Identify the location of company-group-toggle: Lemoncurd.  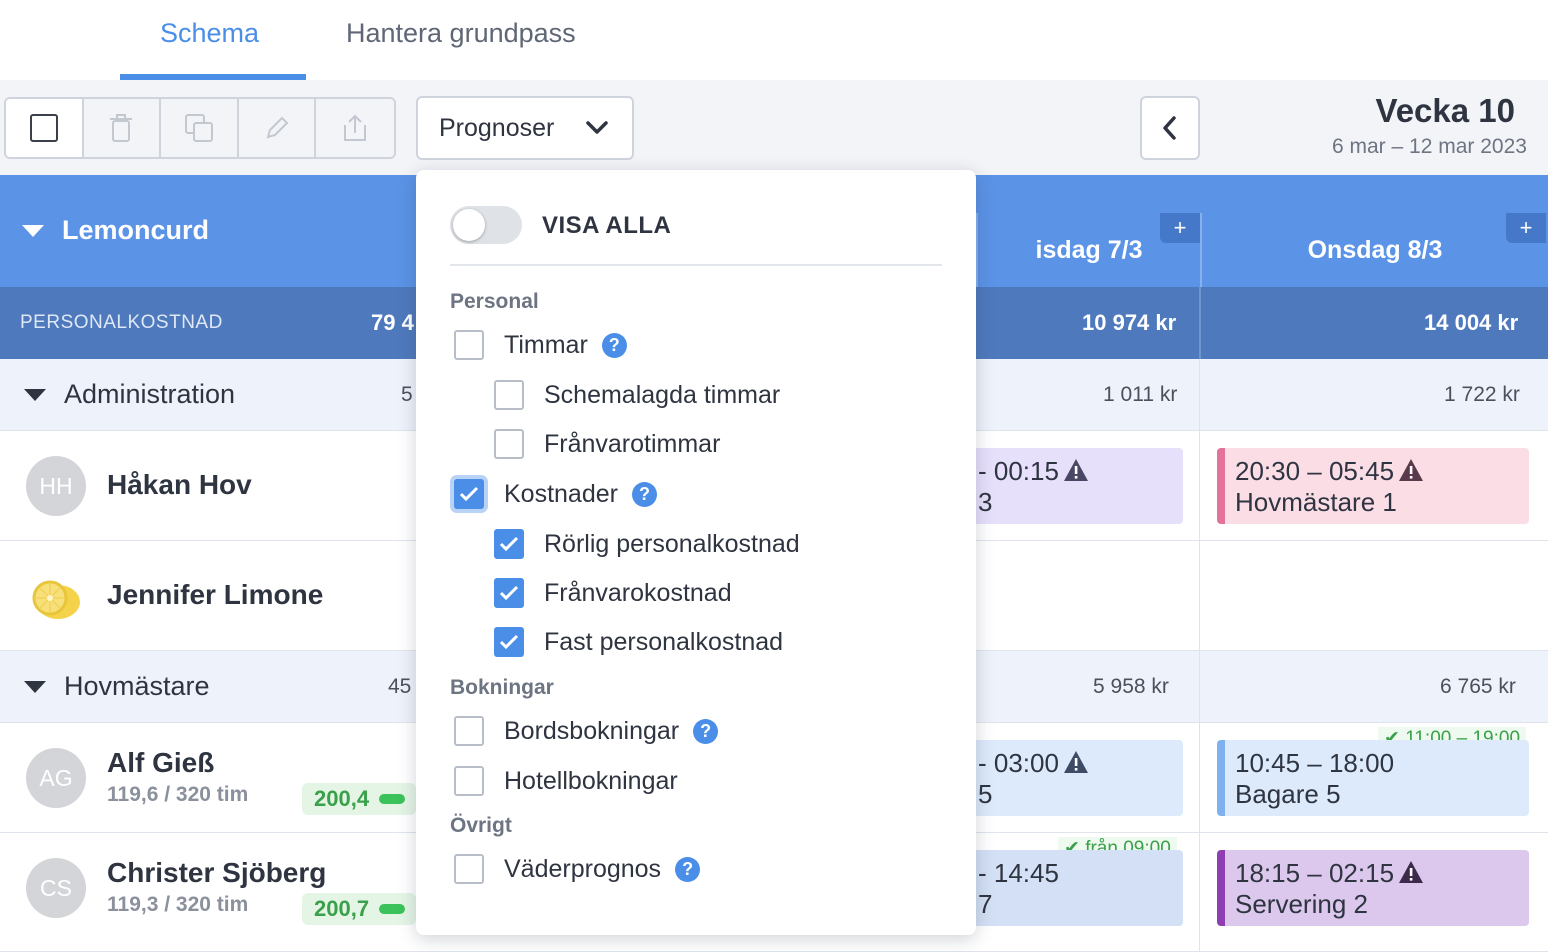
(115, 230).